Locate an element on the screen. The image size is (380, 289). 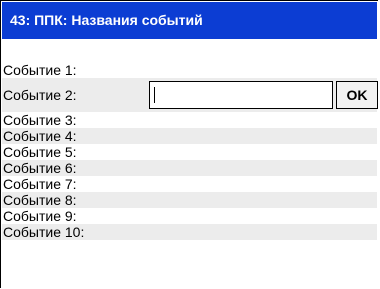
event-row-10: Событие 10: is located at coordinates (189, 232).